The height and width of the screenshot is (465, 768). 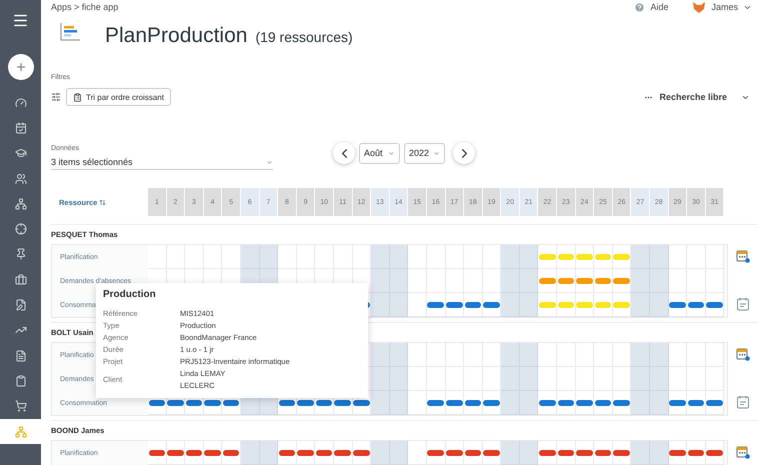 I want to click on help-icon, so click(x=640, y=7).